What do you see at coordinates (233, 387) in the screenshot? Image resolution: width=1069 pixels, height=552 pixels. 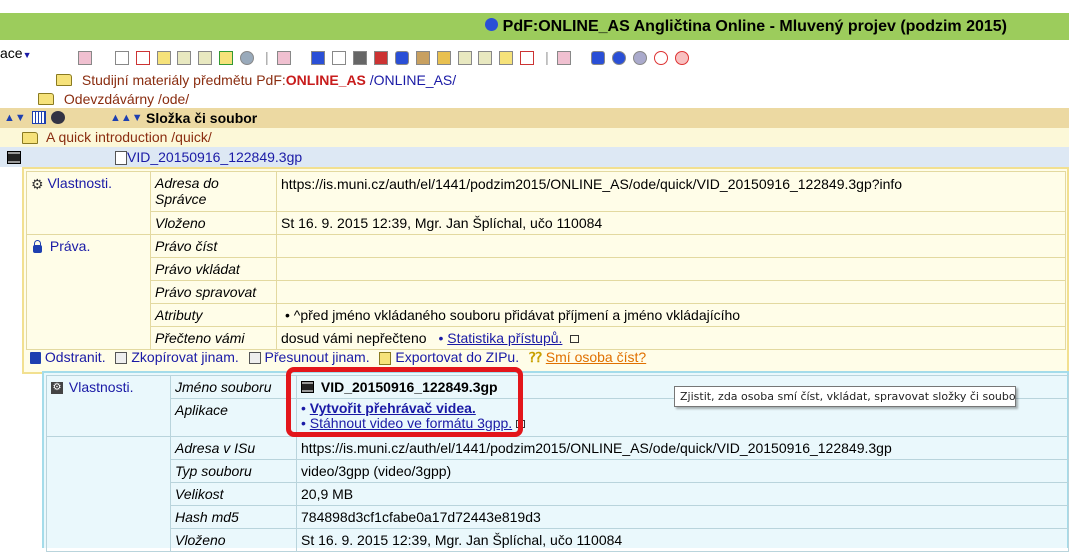 I see `jmeno-label: Jméno souboru` at bounding box center [233, 387].